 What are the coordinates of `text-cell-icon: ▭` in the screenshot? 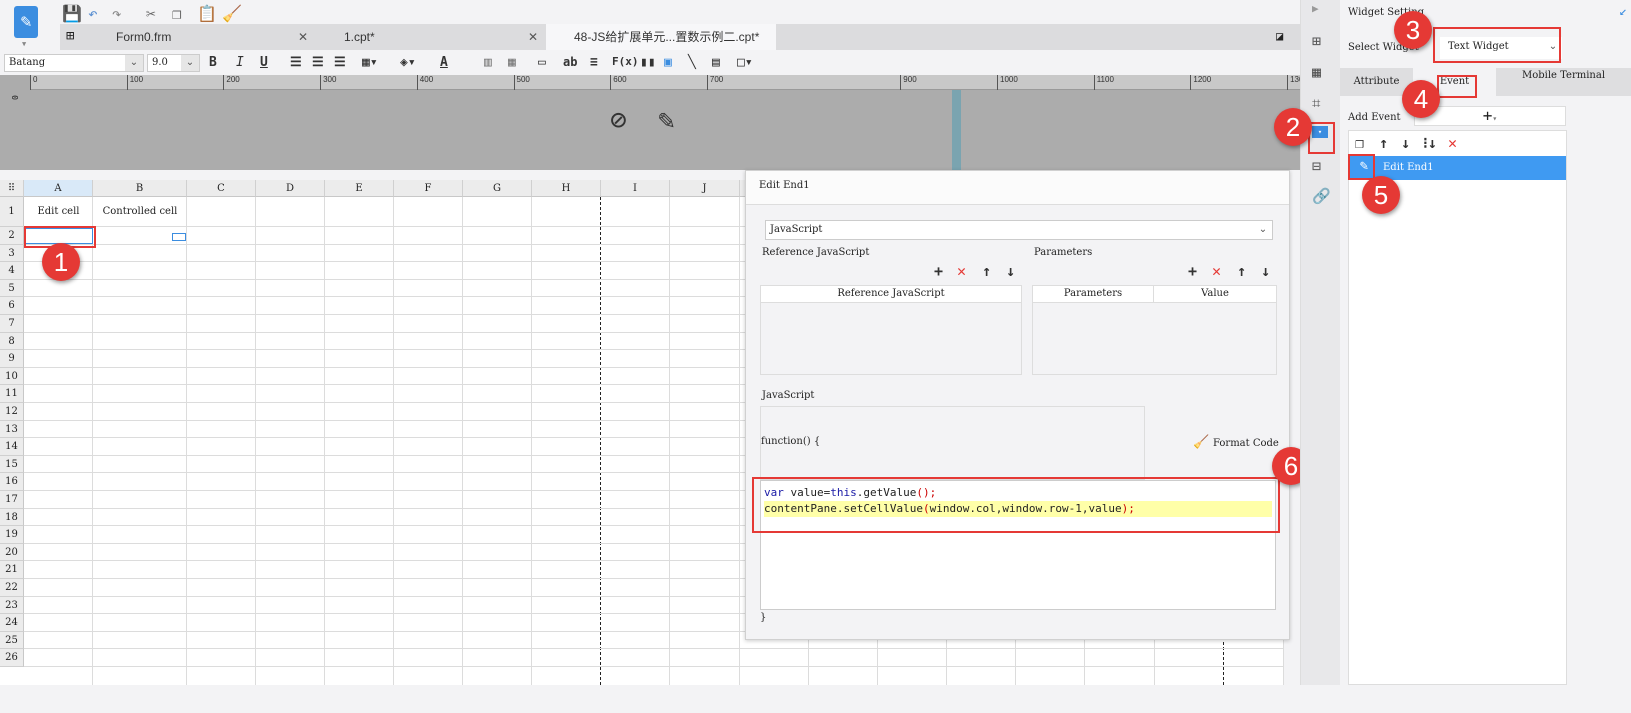 It's located at (542, 62).